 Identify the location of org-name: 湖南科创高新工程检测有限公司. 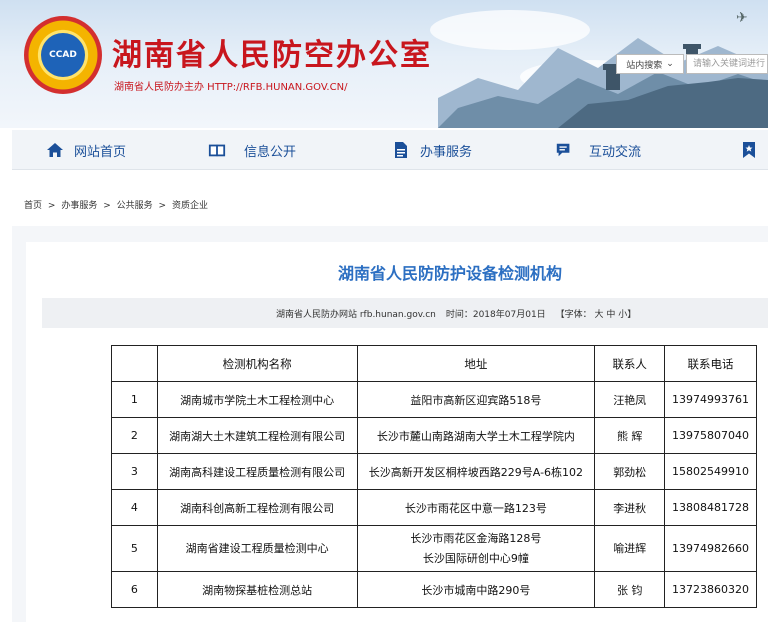
(257, 507).